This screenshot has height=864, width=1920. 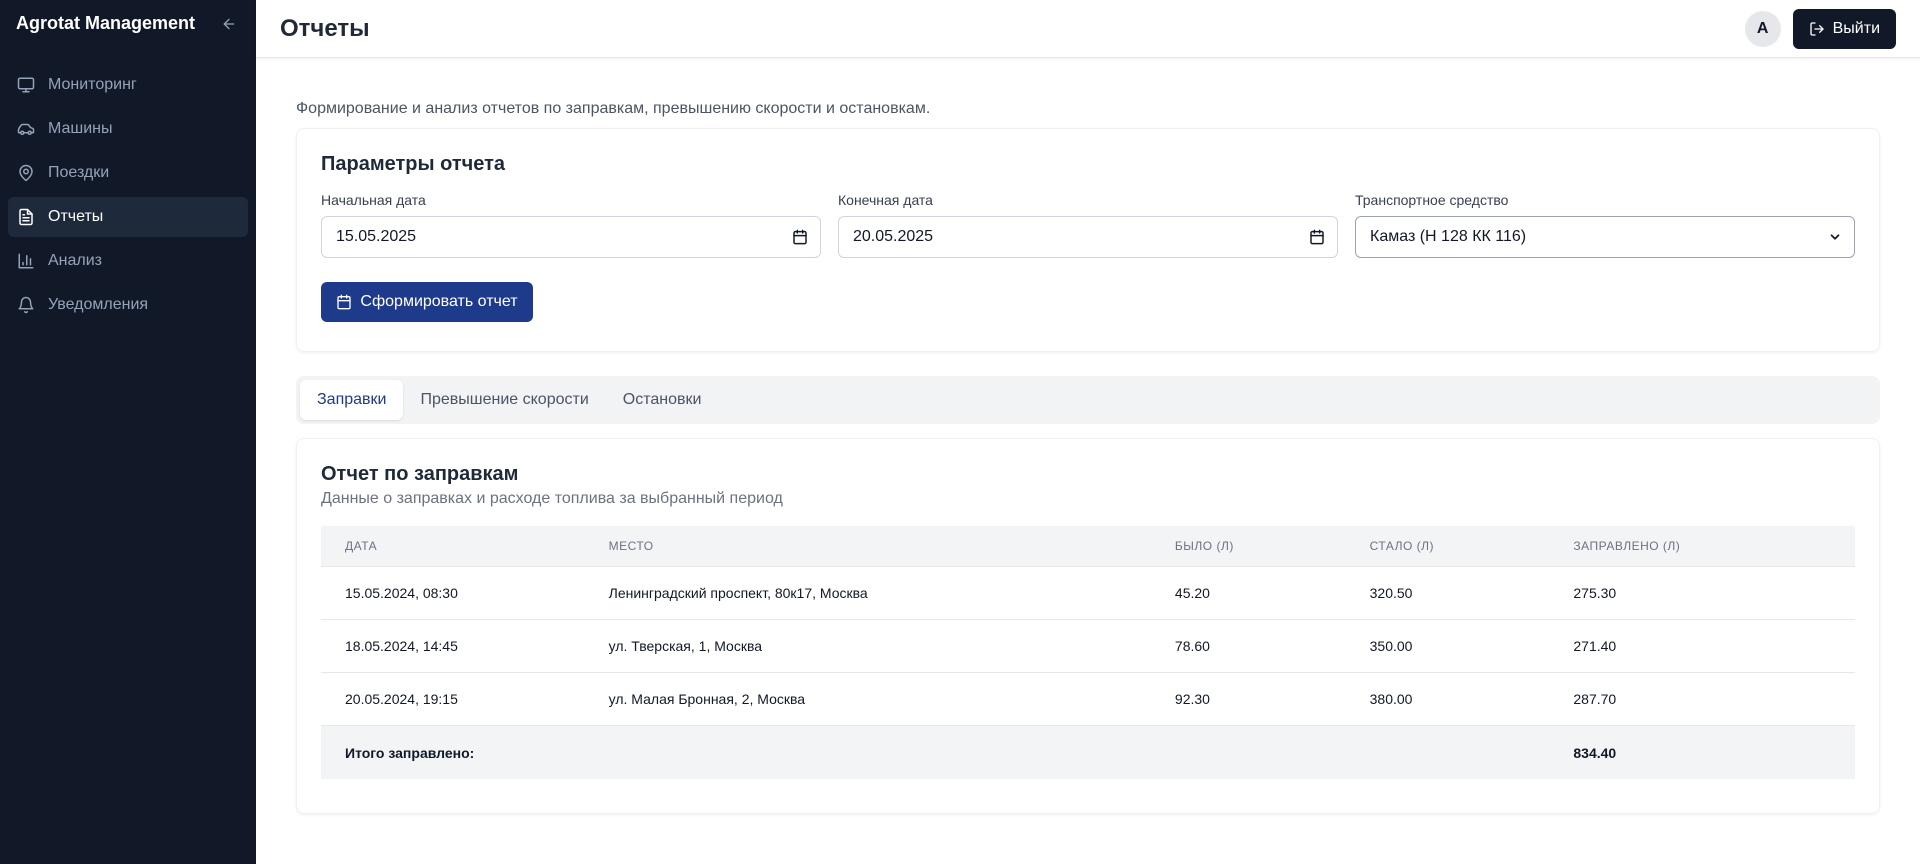 What do you see at coordinates (413, 164) in the screenshot?
I see `params-title: Параметры отчета` at bounding box center [413, 164].